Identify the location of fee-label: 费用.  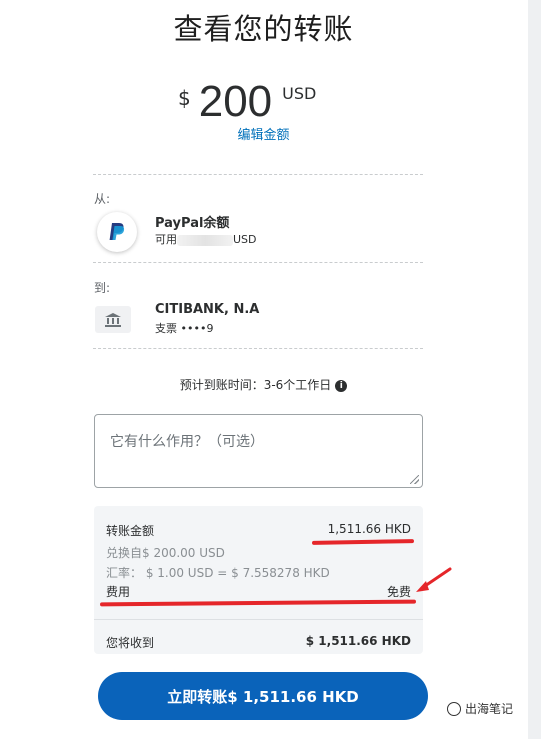
(118, 592).